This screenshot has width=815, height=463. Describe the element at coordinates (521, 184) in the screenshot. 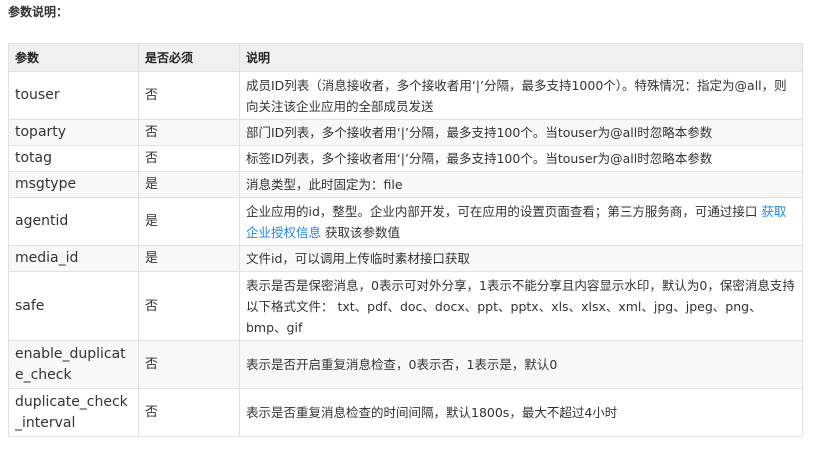

I see `param-description: 消息类型，此时固定为：file` at that location.